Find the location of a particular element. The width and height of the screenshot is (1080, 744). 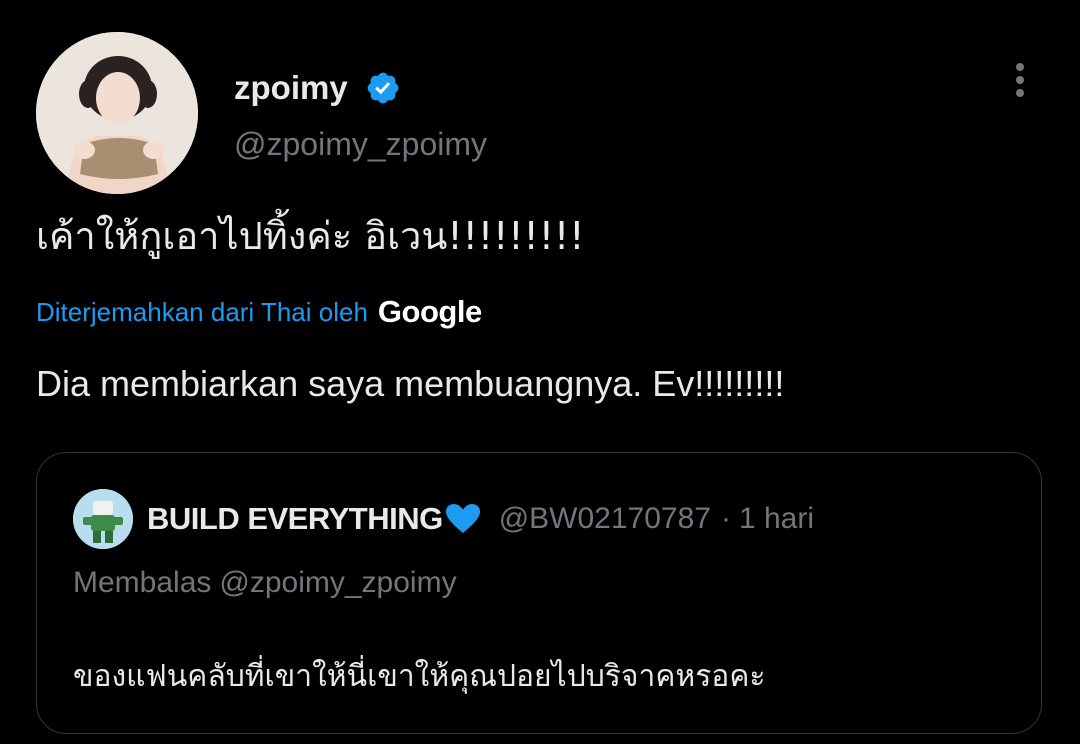

quoted-avatar-image is located at coordinates (103, 519).